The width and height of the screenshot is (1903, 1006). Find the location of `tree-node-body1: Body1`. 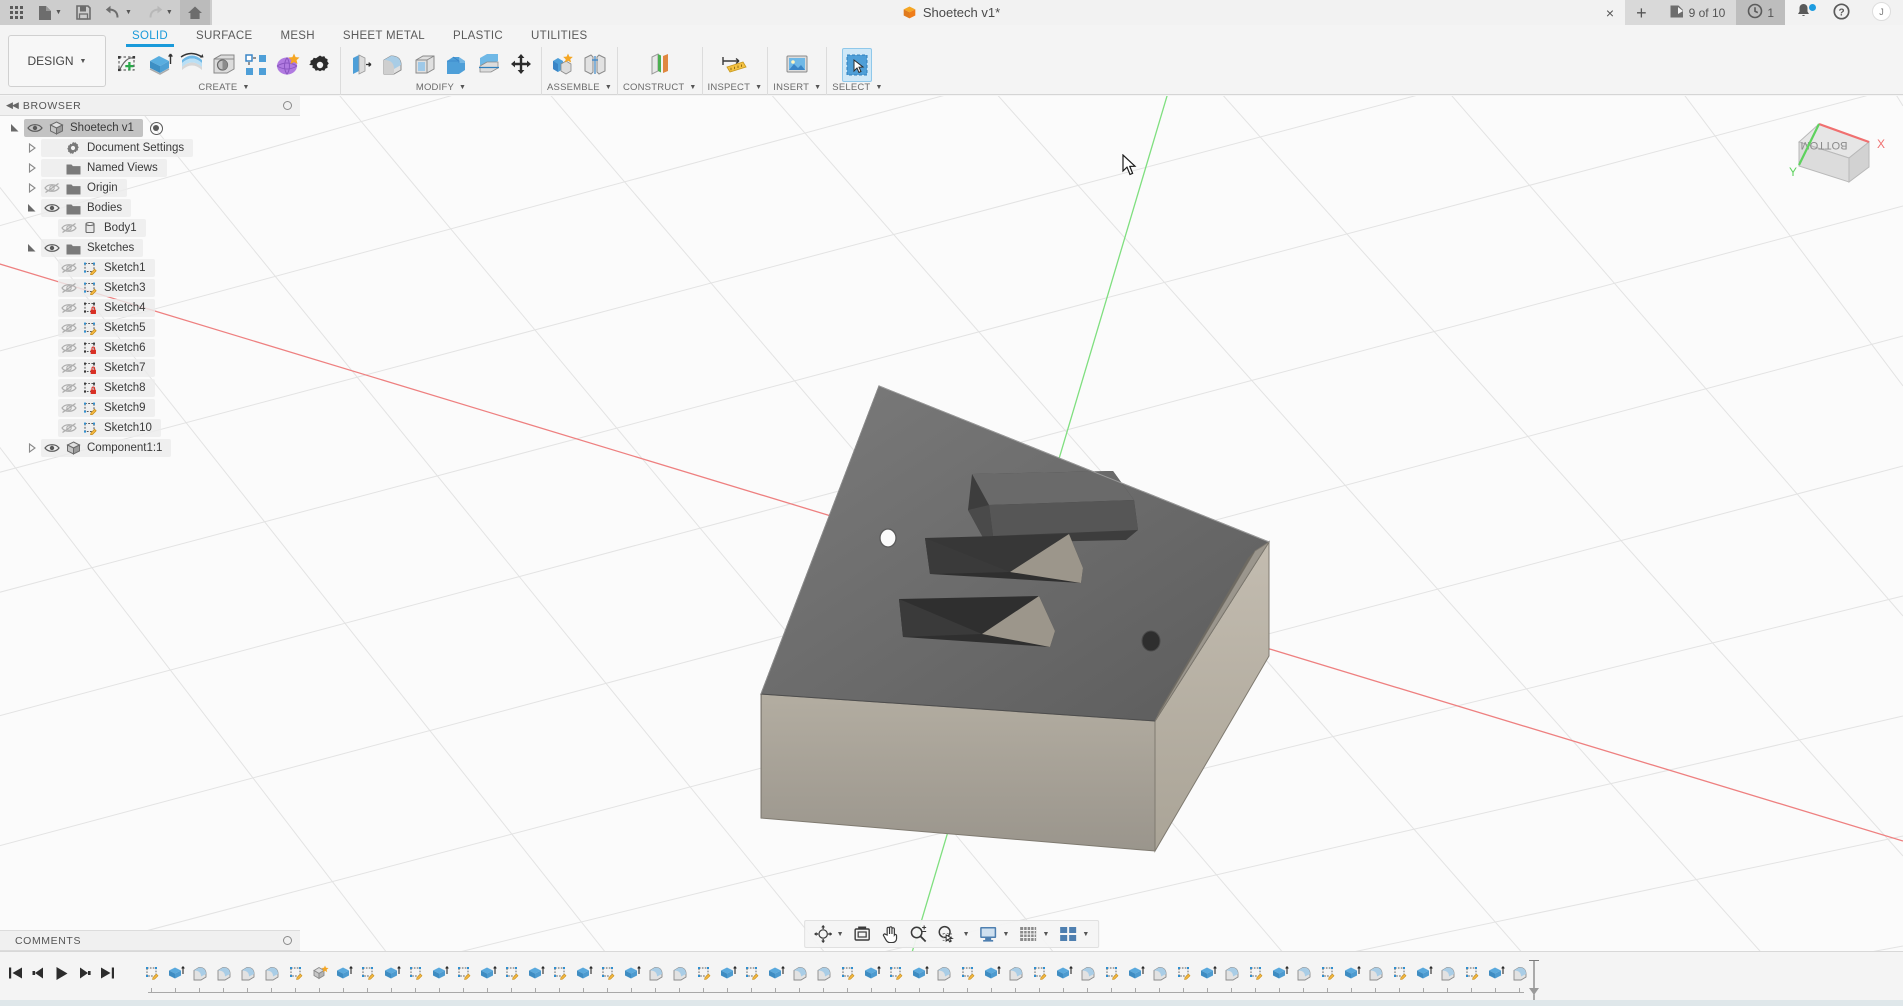

tree-node-body1: Body1 is located at coordinates (73, 228).